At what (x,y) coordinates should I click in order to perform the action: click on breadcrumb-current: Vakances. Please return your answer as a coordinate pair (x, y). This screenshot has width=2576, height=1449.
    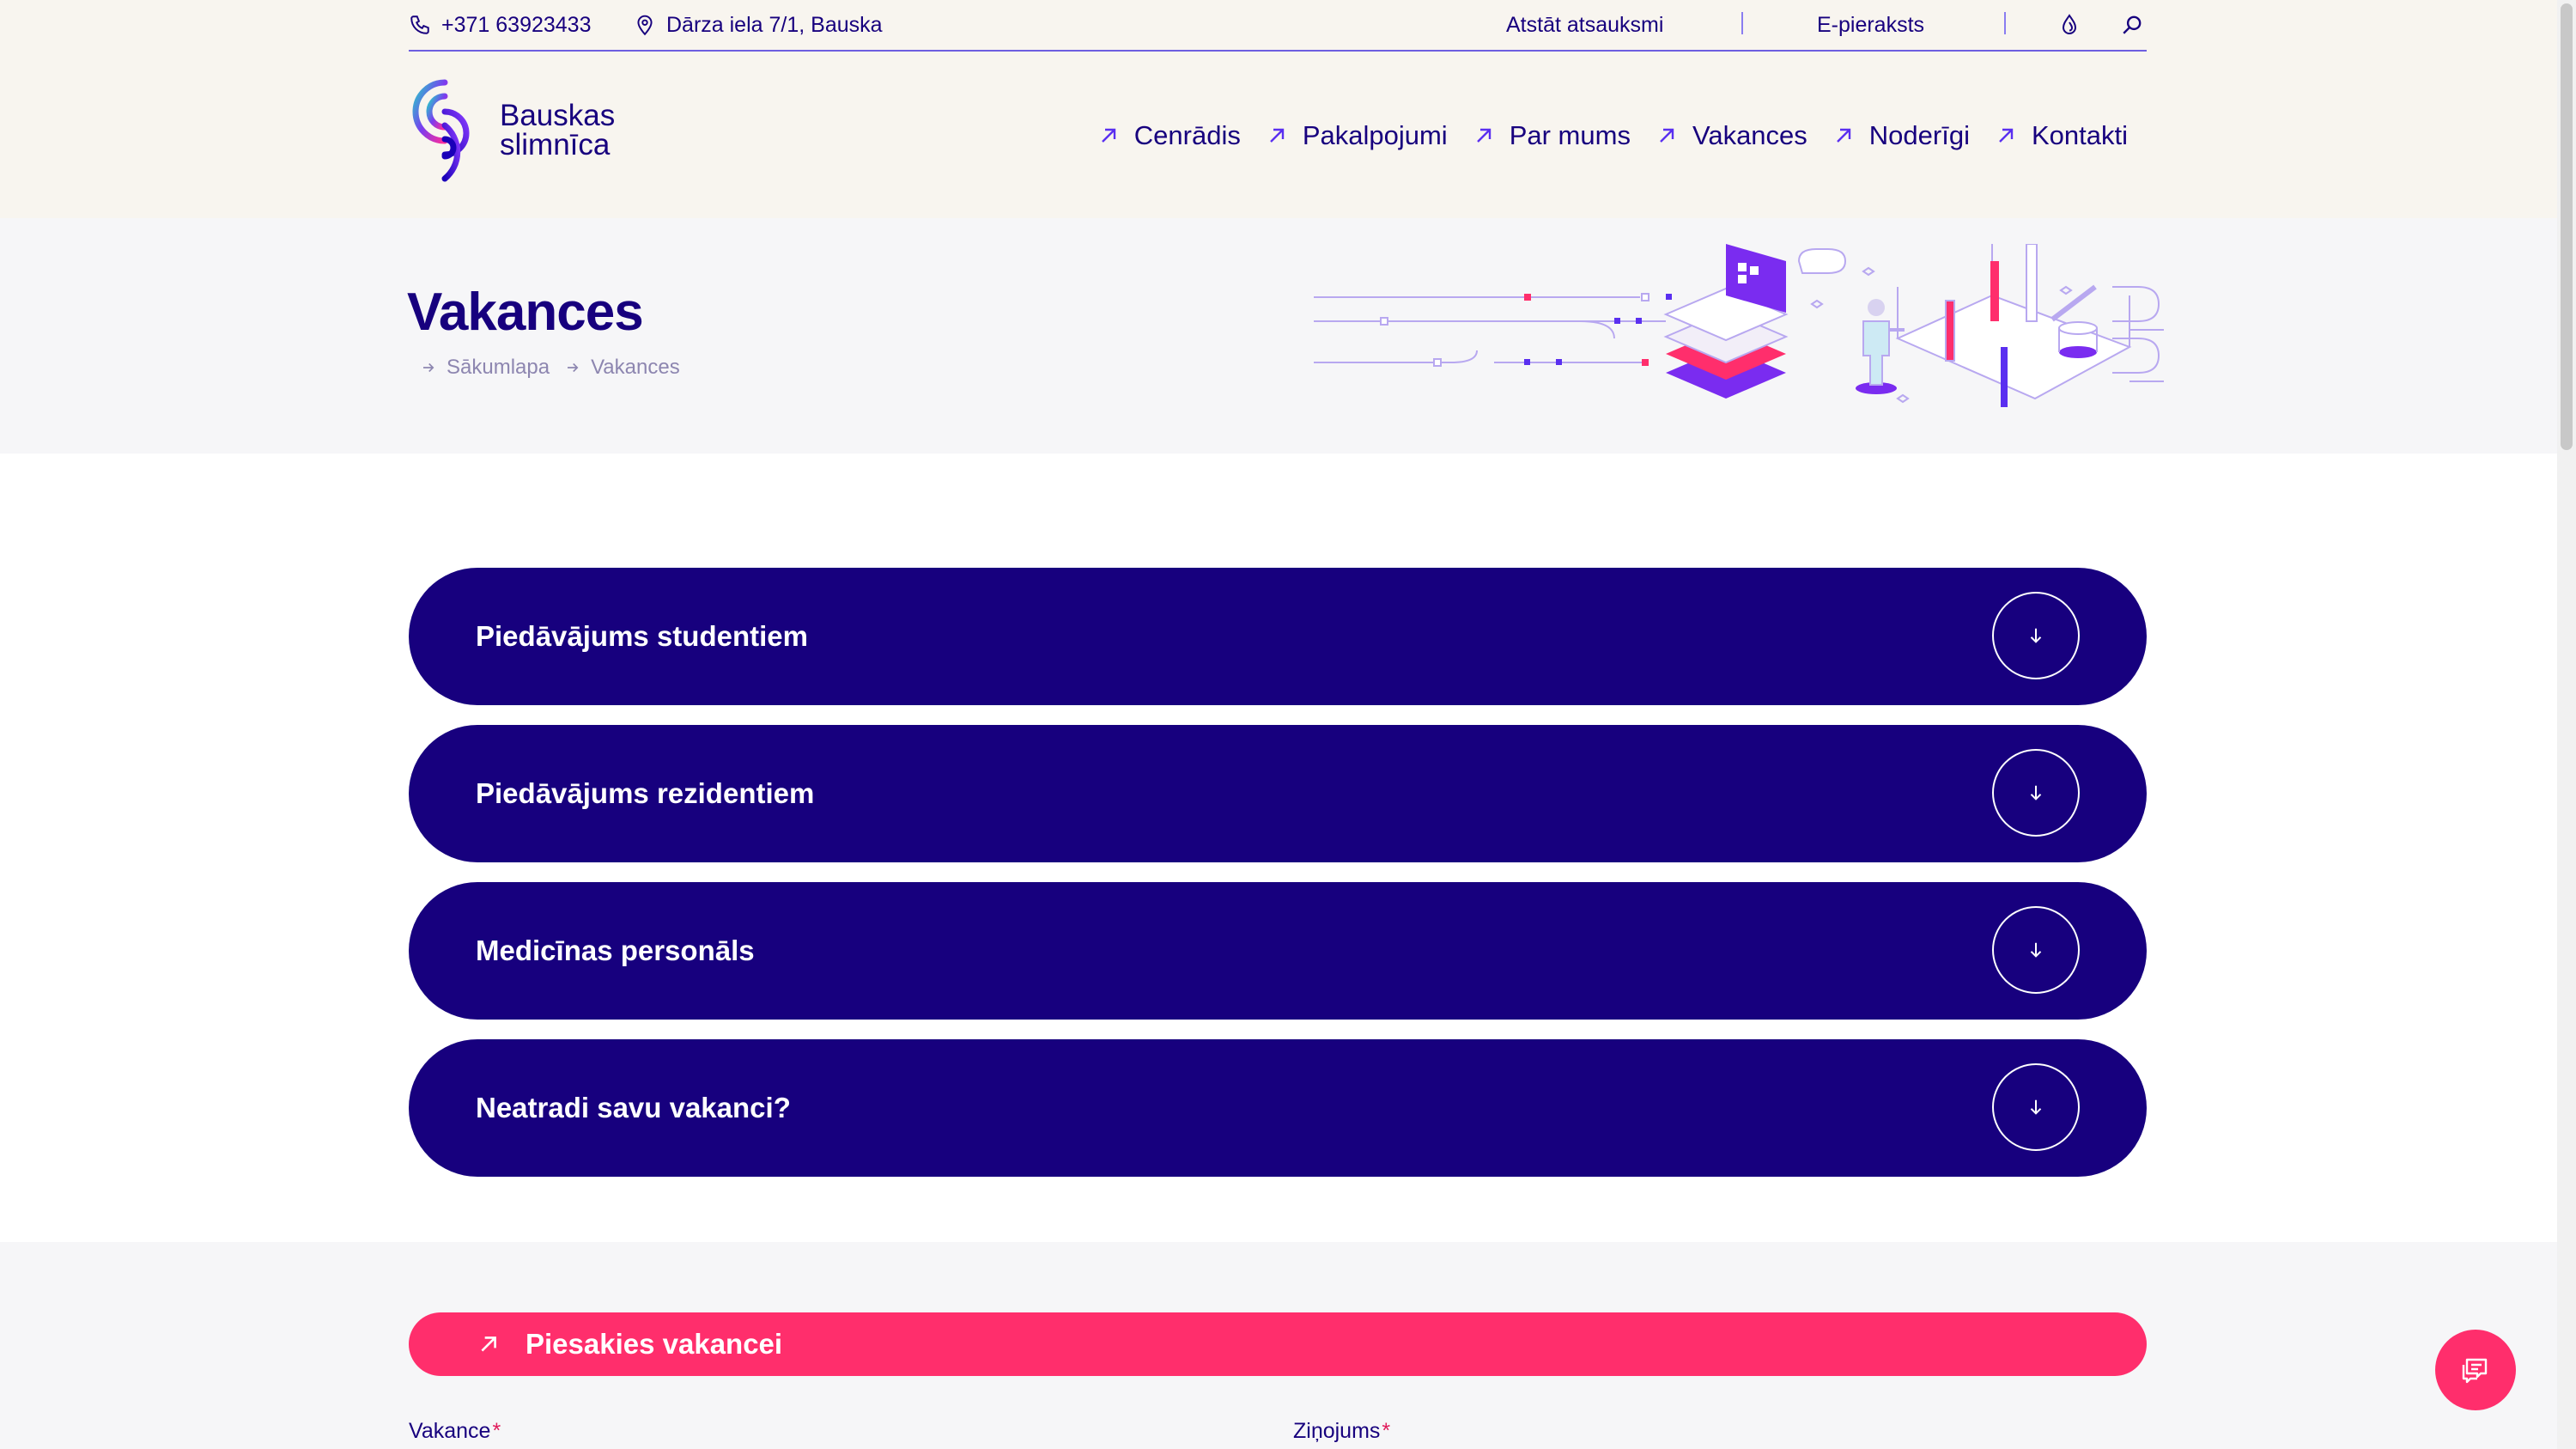
    Looking at the image, I should click on (622, 368).